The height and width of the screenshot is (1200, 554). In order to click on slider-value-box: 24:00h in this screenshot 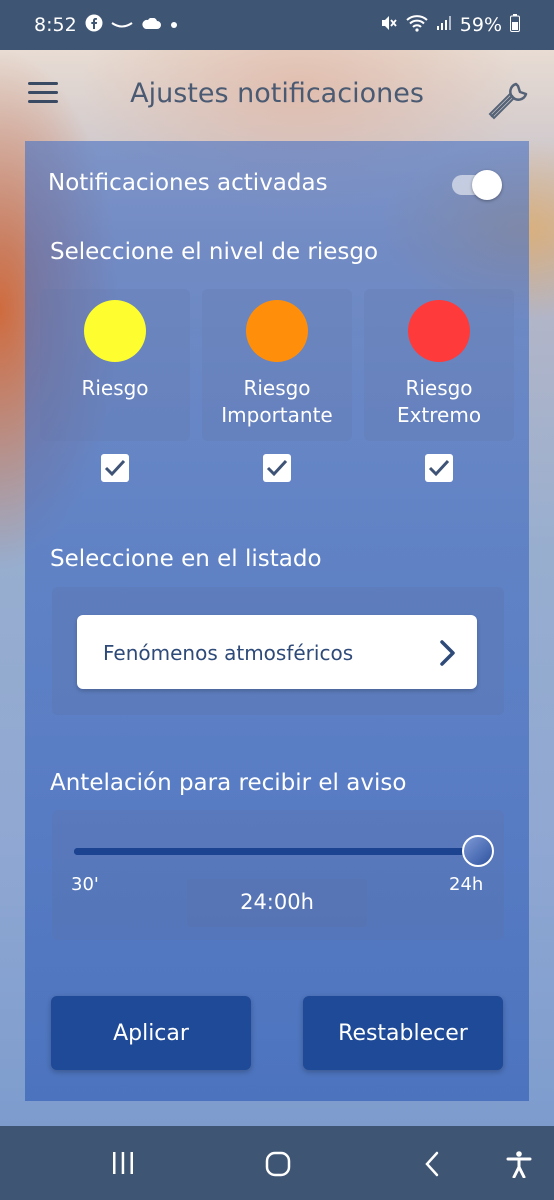, I will do `click(277, 903)`.